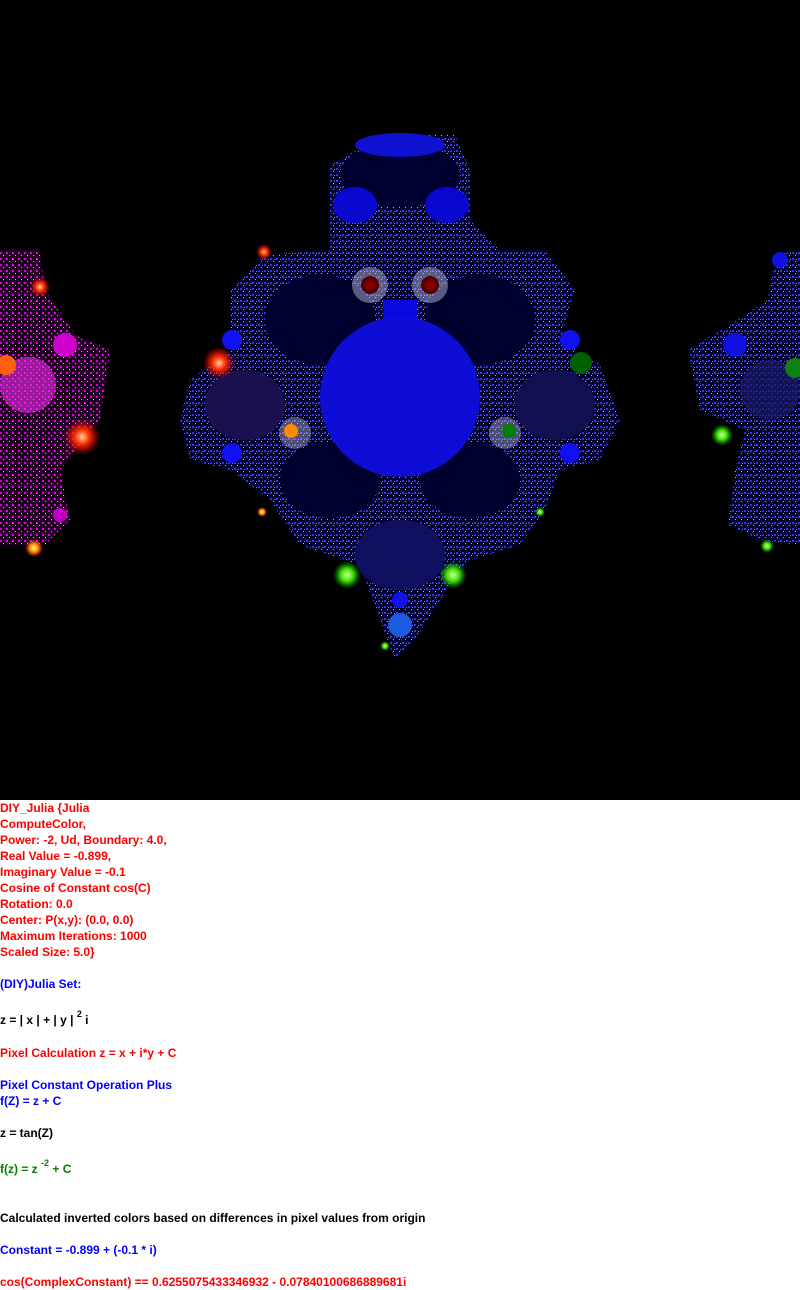 The image size is (800, 1290). I want to click on param-line: ComputeColor,, so click(43, 824).